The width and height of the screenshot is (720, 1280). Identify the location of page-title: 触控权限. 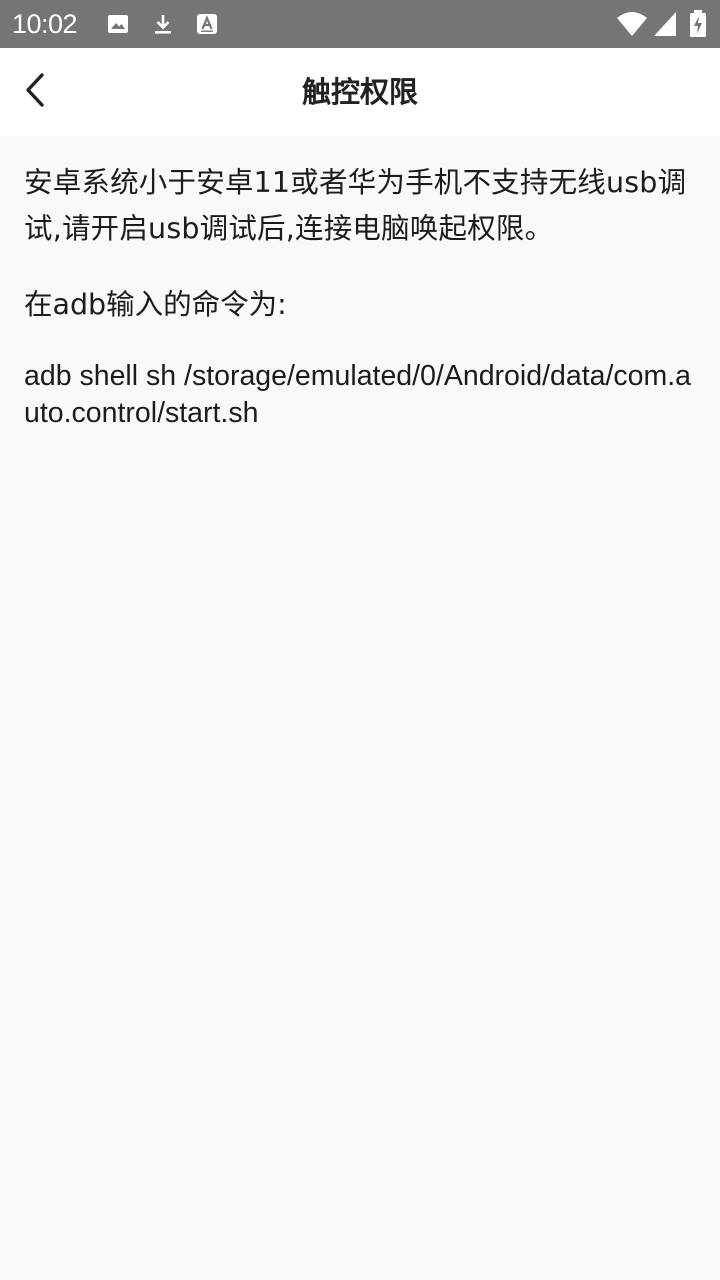
(359, 92).